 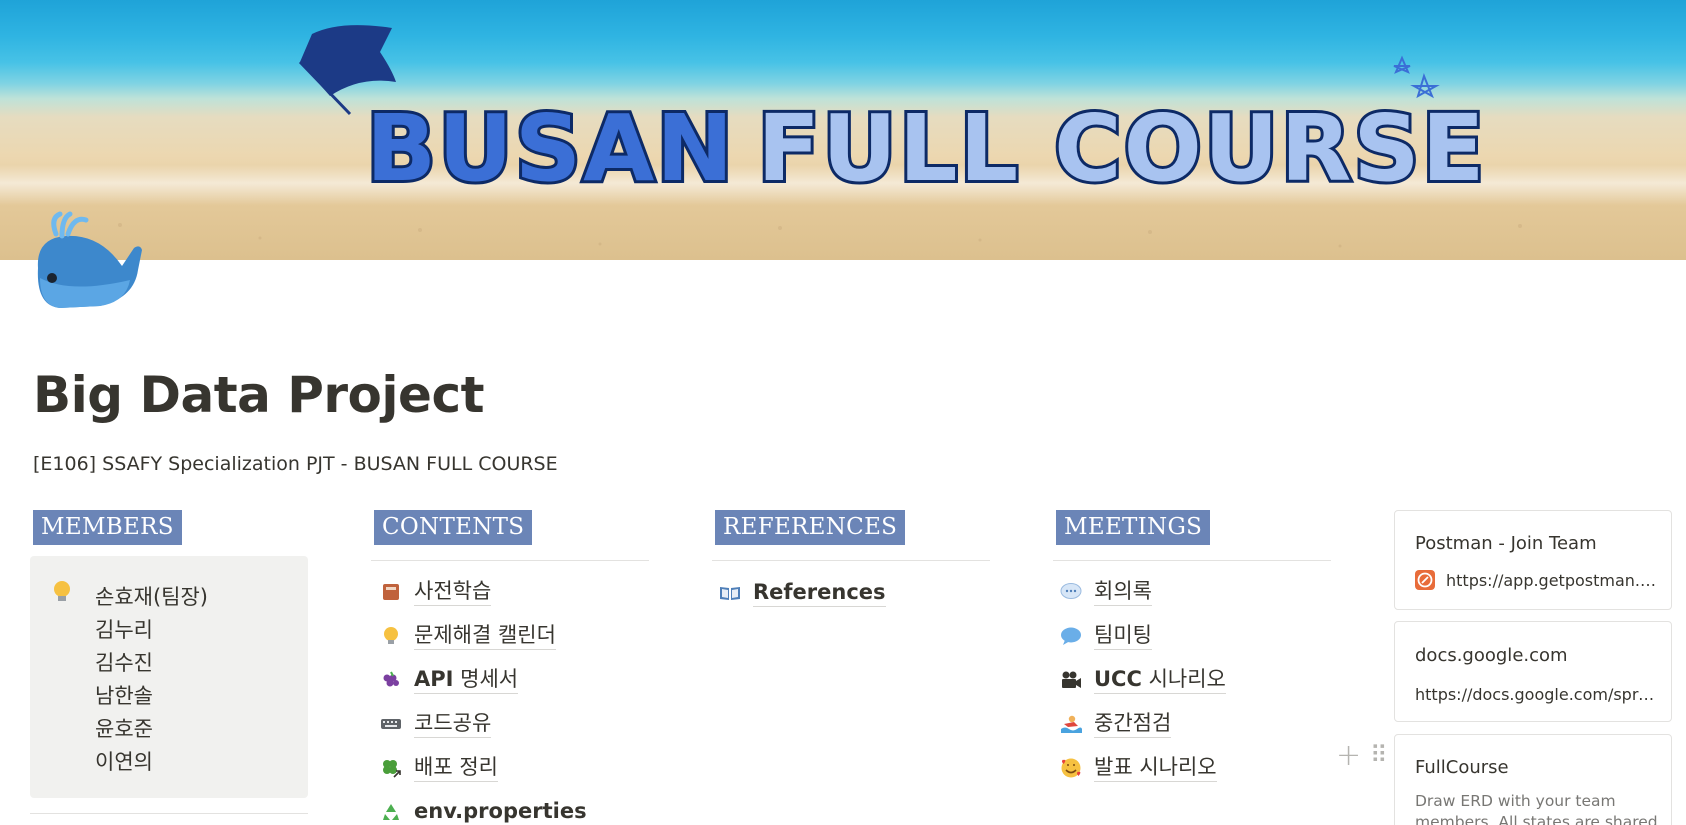 What do you see at coordinates (1506, 543) in the screenshot?
I see `bookmark-title: Postman - Join Team` at bounding box center [1506, 543].